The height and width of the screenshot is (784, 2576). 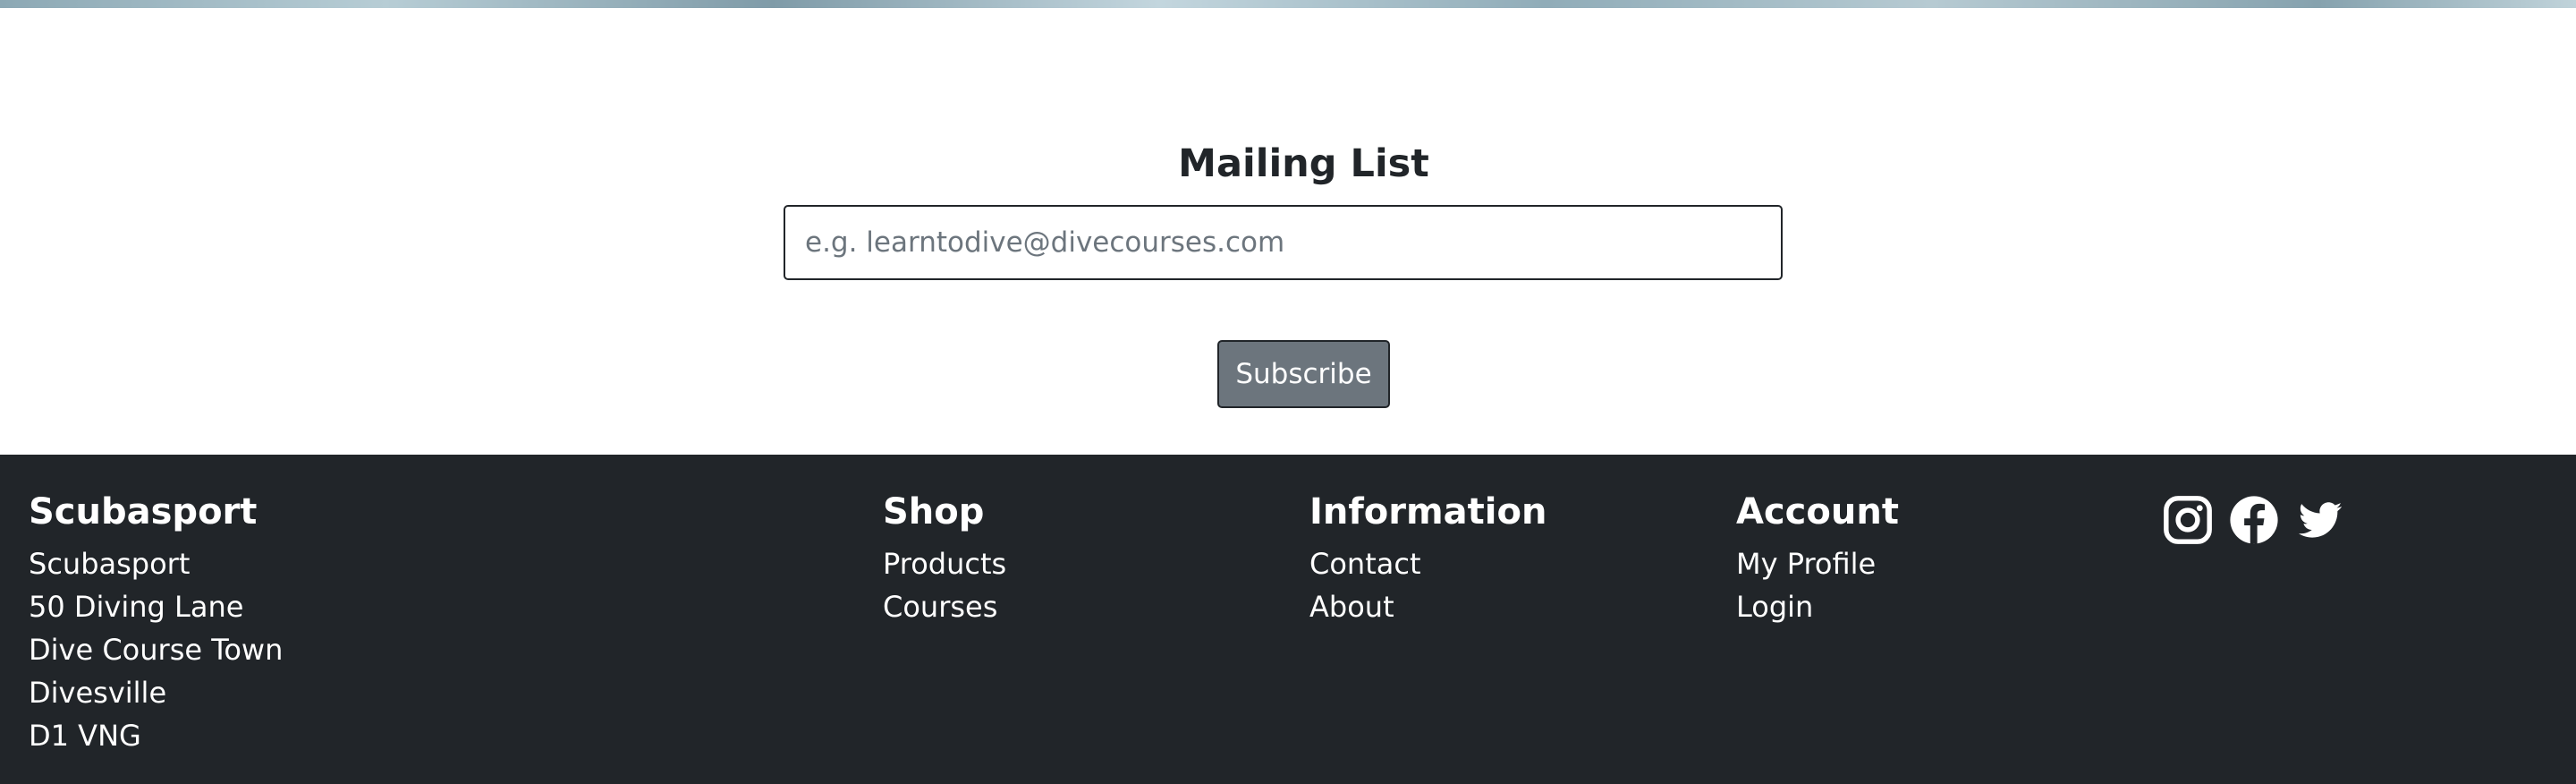 What do you see at coordinates (934, 512) in the screenshot?
I see `footer-shop-heading: Shop` at bounding box center [934, 512].